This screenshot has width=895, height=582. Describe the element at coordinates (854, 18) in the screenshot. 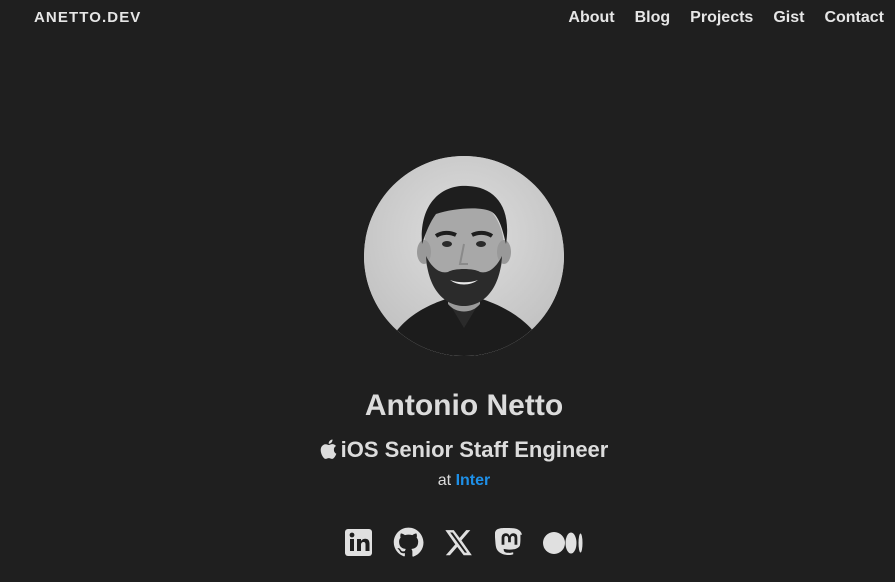

I see `nav-contact: Contact` at that location.